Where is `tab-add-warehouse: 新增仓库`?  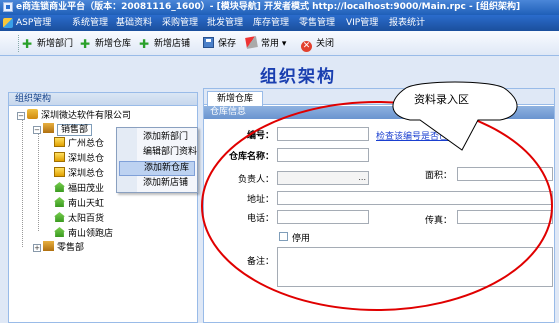 tab-add-warehouse: 新增仓库 is located at coordinates (235, 98).